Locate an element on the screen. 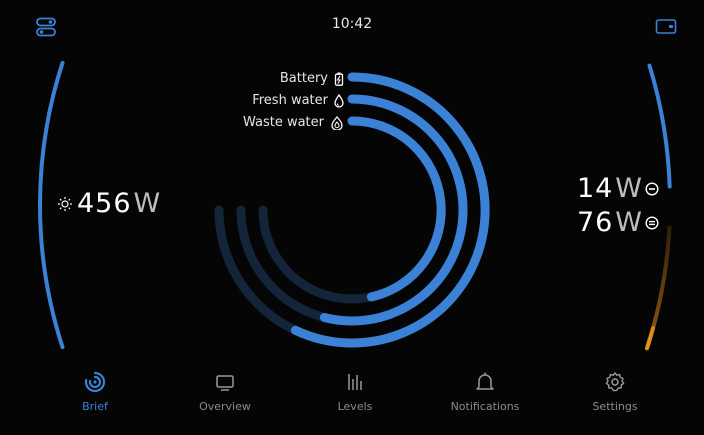 This screenshot has width=704, height=435. tank-fresh-water-label: Fresh water is located at coordinates (298, 100).